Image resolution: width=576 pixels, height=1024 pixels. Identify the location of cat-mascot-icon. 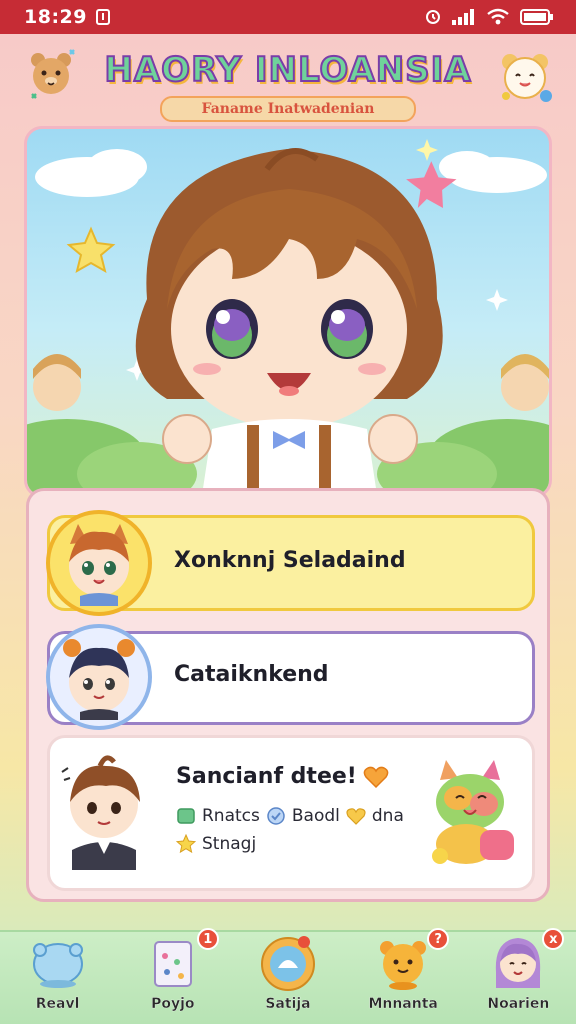
(527, 78).